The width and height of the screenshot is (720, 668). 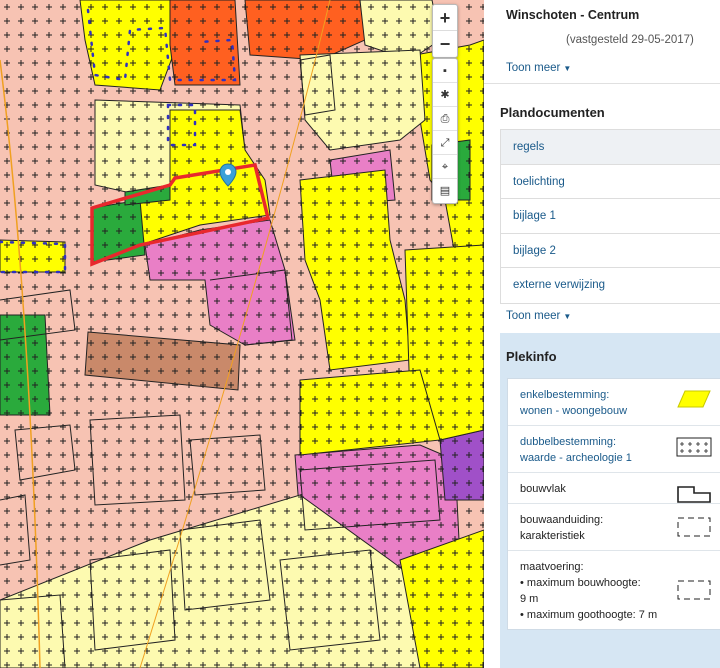 I want to click on document-item-externe-verwijzing: externe verwijzing, so click(x=610, y=285).